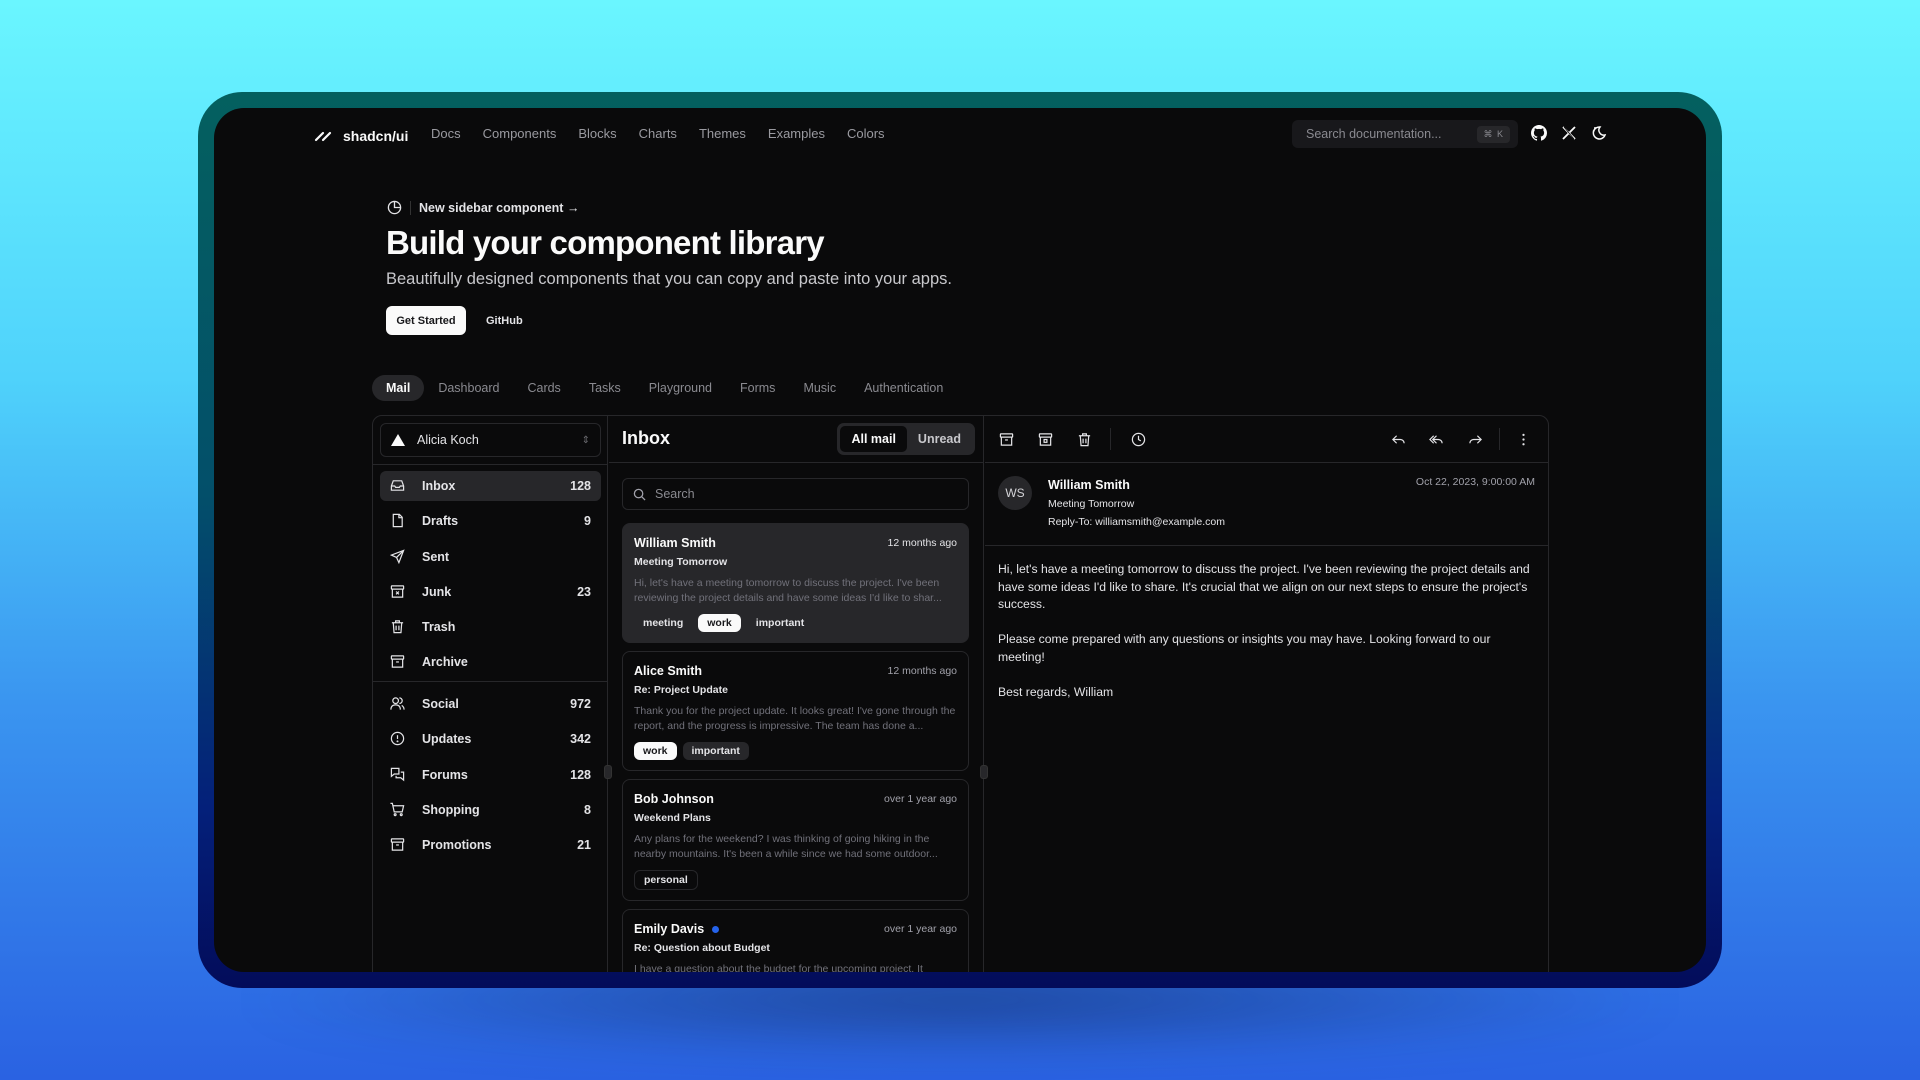  What do you see at coordinates (490, 704) in the screenshot?
I see `sidebar-item-social: Social 972` at bounding box center [490, 704].